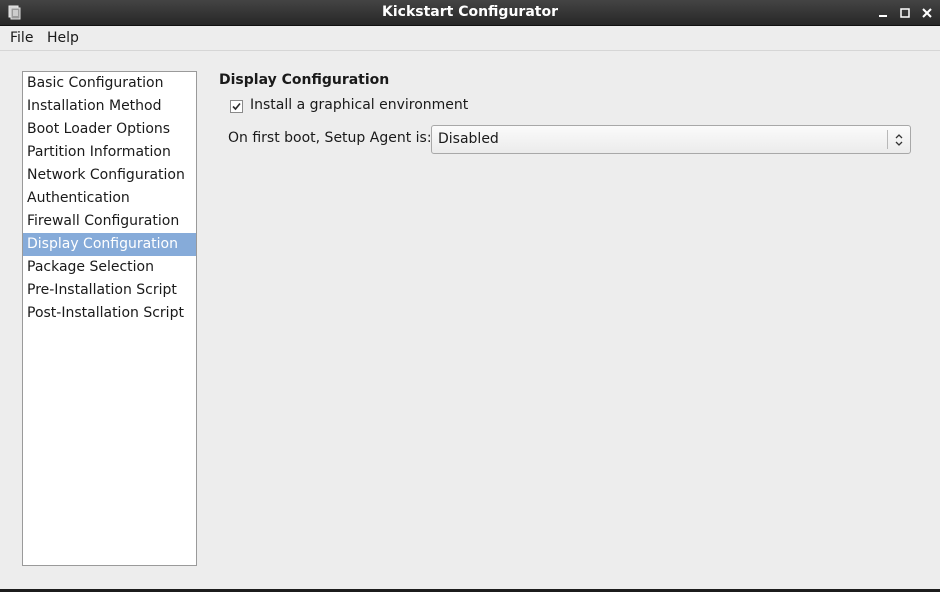  Describe the element at coordinates (109, 129) in the screenshot. I see `sidebar-item-boot-loader-options: Boot Loader Options` at that location.